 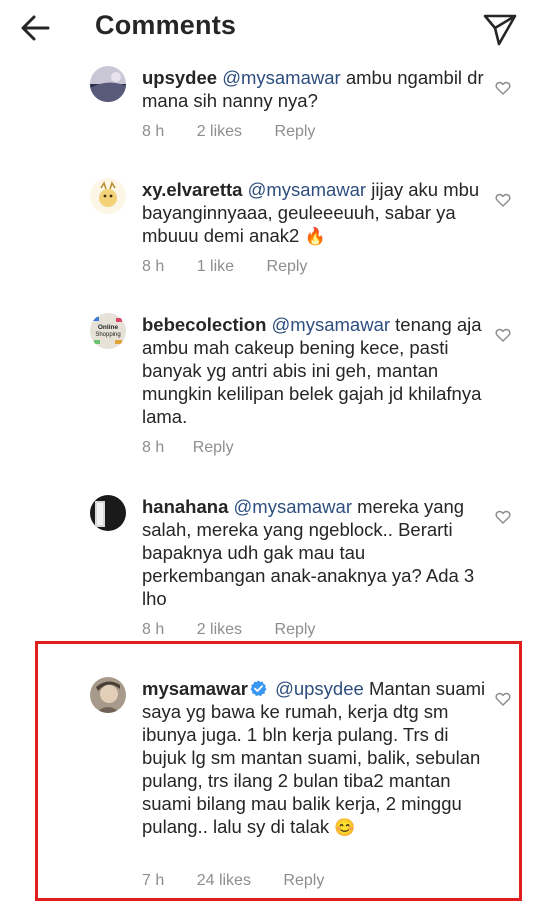 What do you see at coordinates (315, 236) in the screenshot?
I see `fire-emoji-icon: 🔥` at bounding box center [315, 236].